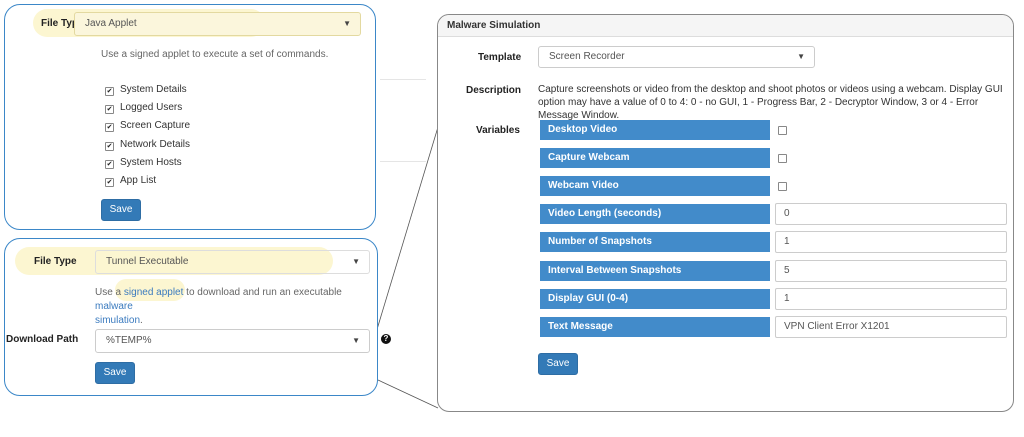  I want to click on variable-label: Number of Snapshots, so click(655, 242).